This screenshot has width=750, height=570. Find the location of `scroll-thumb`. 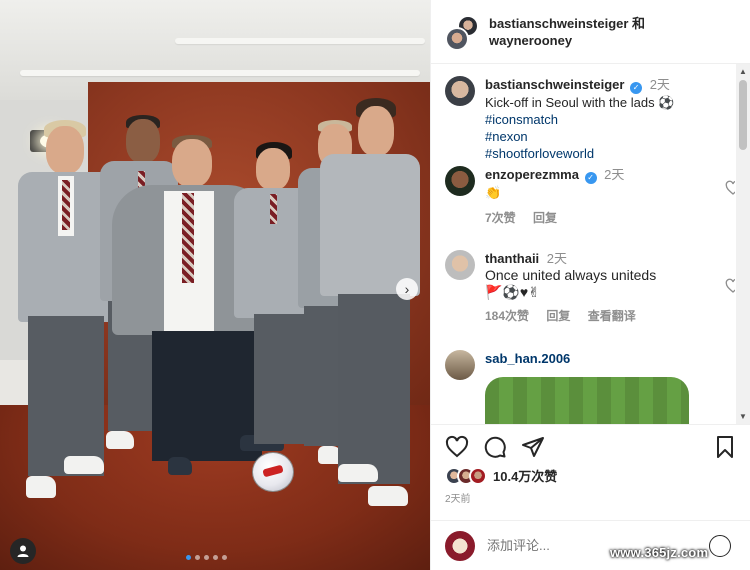

scroll-thumb is located at coordinates (743, 115).